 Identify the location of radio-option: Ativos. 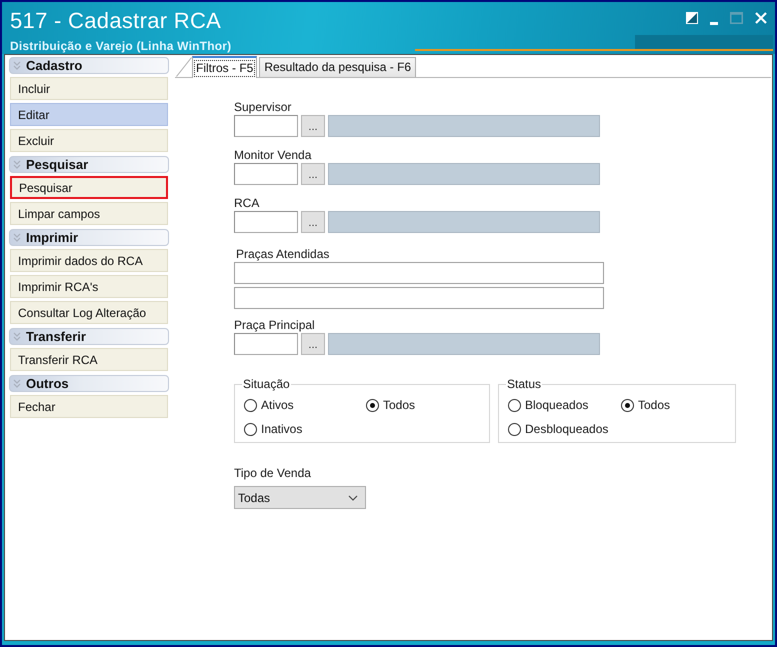
(269, 405).